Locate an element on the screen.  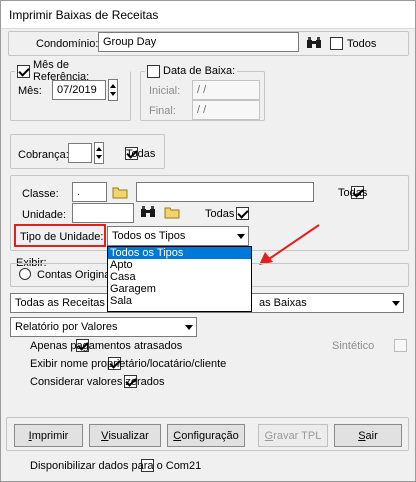
mes-referencia-legend: Mês de Referência: is located at coordinates (72, 71).